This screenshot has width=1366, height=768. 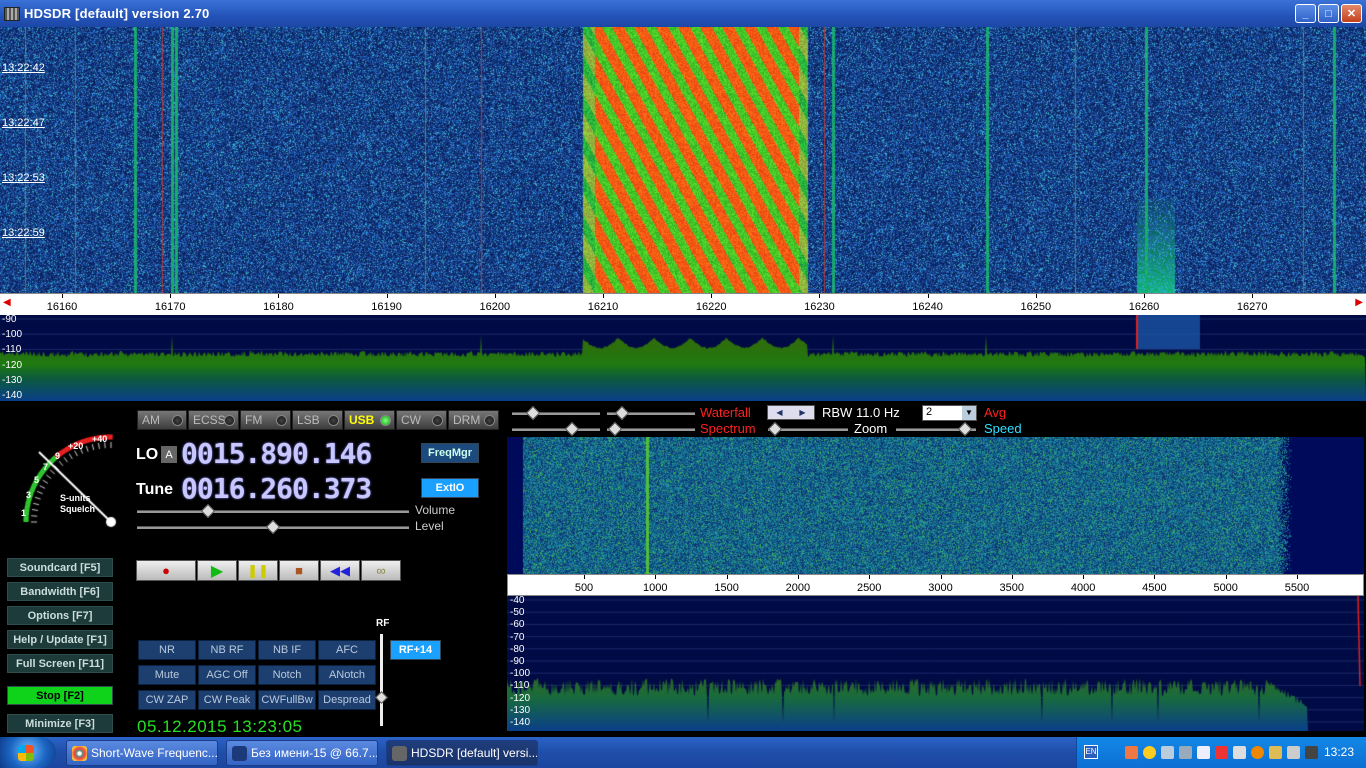 I want to click on axis-label: 1000, so click(x=655, y=588).